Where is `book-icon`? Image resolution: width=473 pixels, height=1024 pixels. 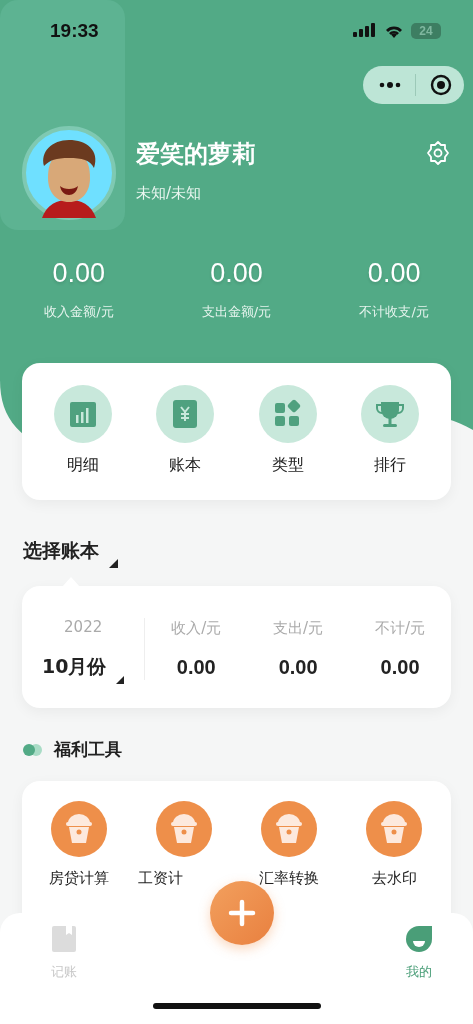 book-icon is located at coordinates (64, 939).